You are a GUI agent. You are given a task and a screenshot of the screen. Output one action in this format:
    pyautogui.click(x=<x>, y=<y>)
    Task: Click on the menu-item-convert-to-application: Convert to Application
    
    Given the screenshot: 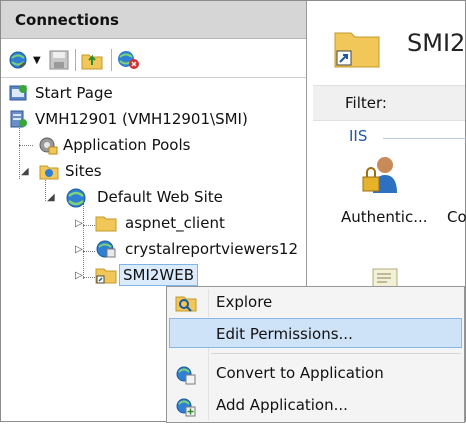 What is the action you would take?
    pyautogui.click(x=315, y=373)
    